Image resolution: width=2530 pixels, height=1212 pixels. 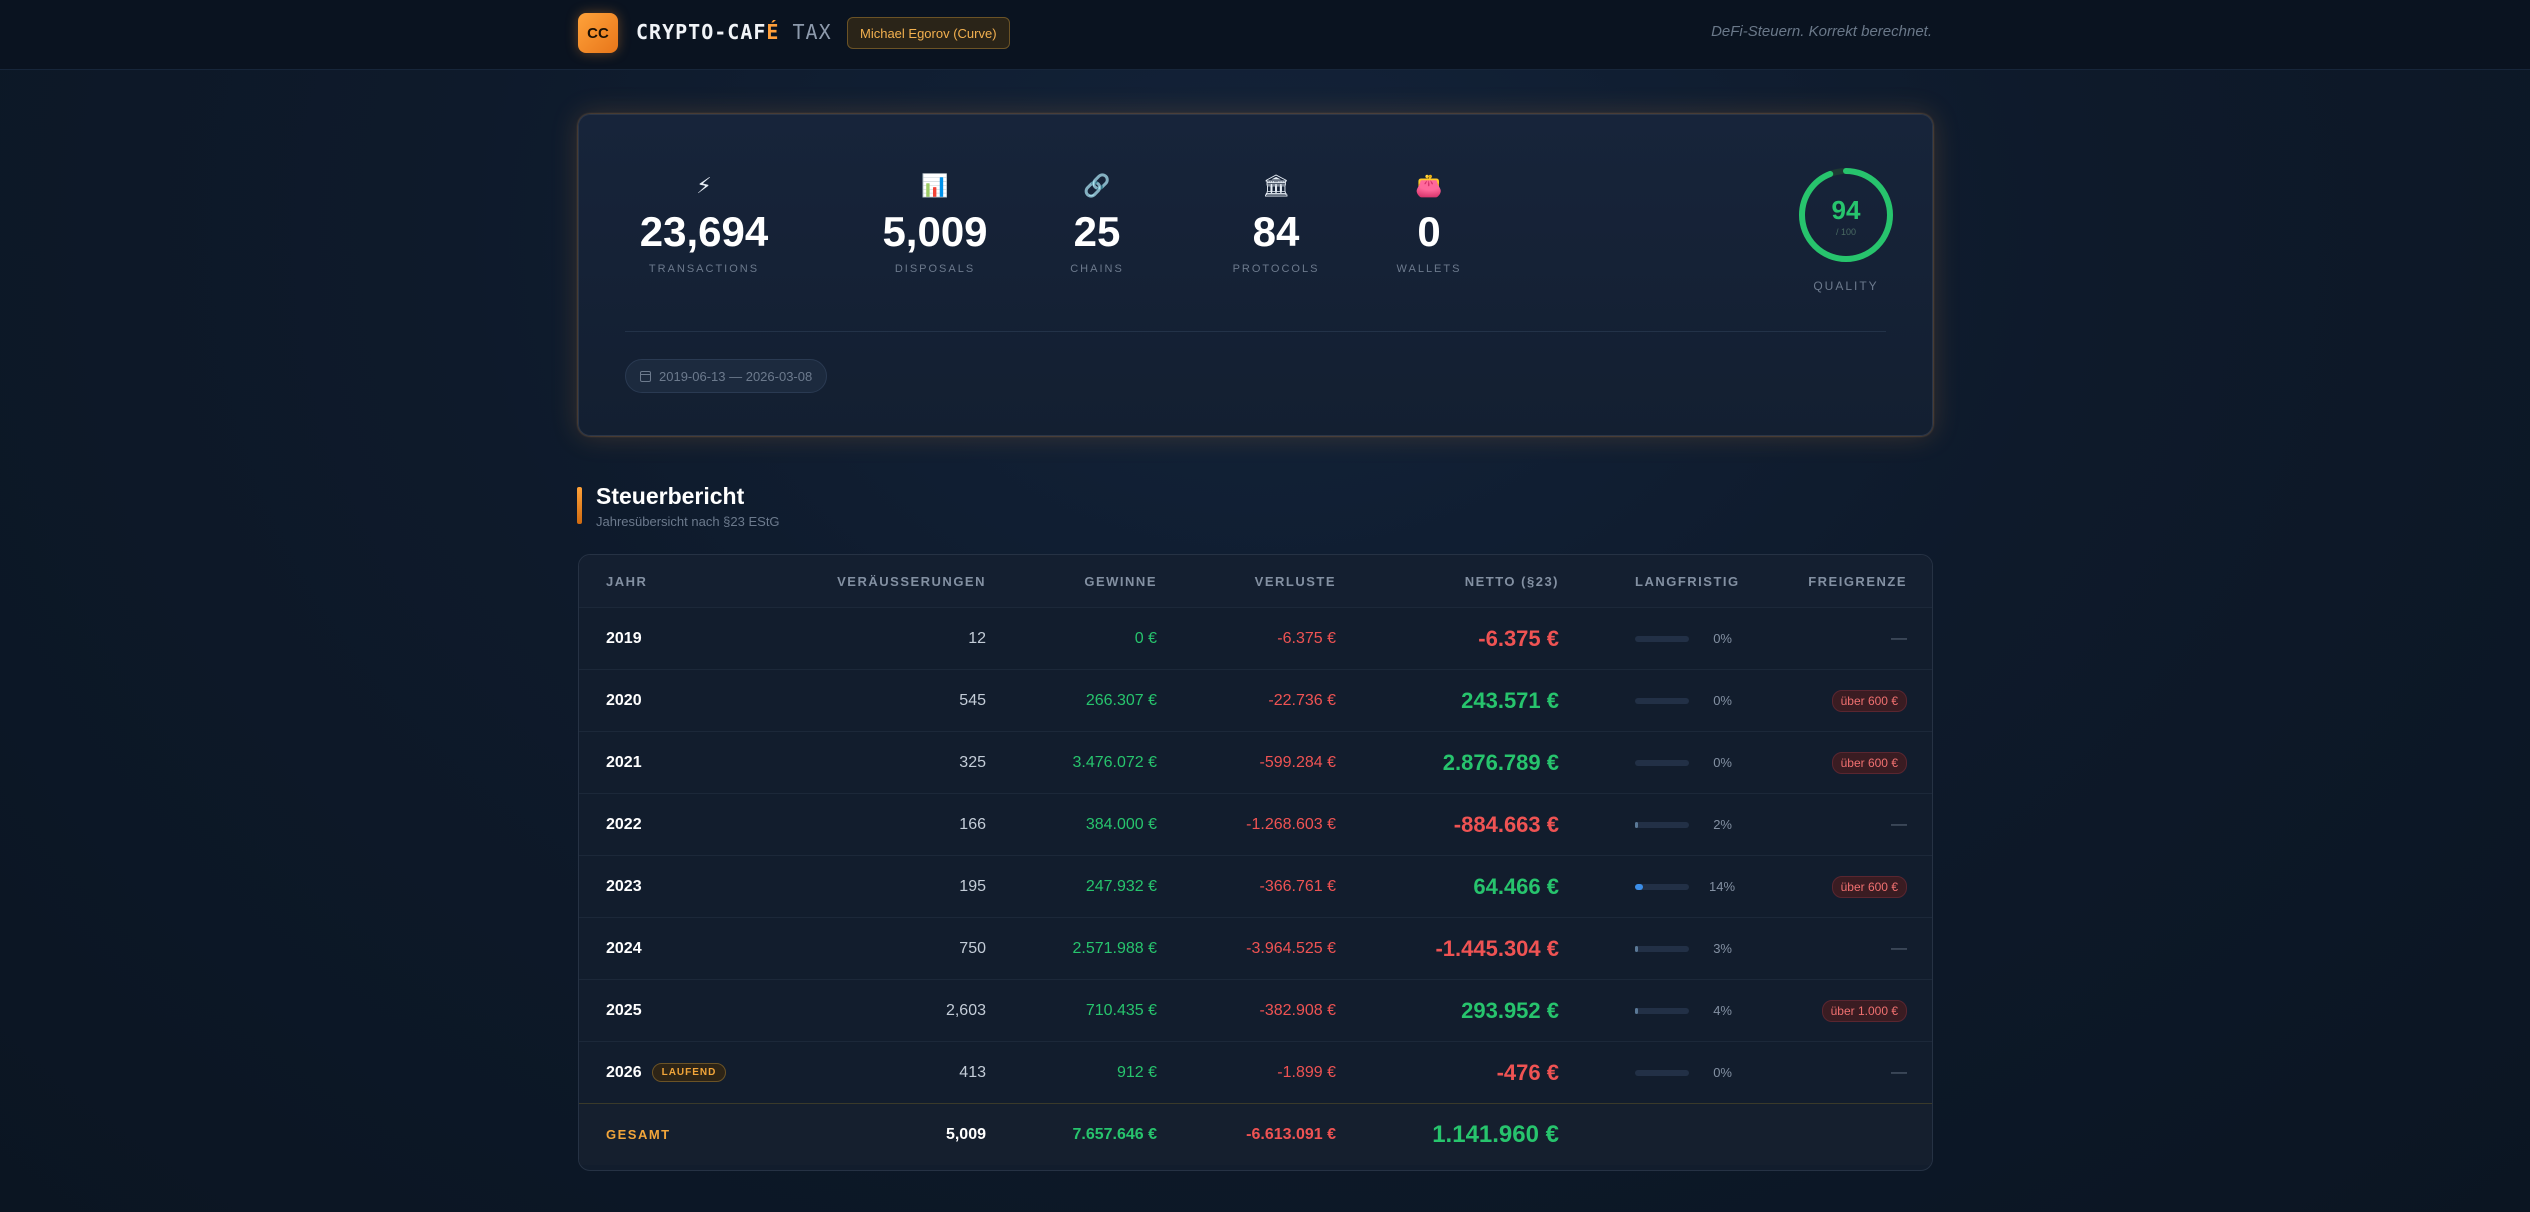 What do you see at coordinates (1255, 331) in the screenshot?
I see `stats-divider` at bounding box center [1255, 331].